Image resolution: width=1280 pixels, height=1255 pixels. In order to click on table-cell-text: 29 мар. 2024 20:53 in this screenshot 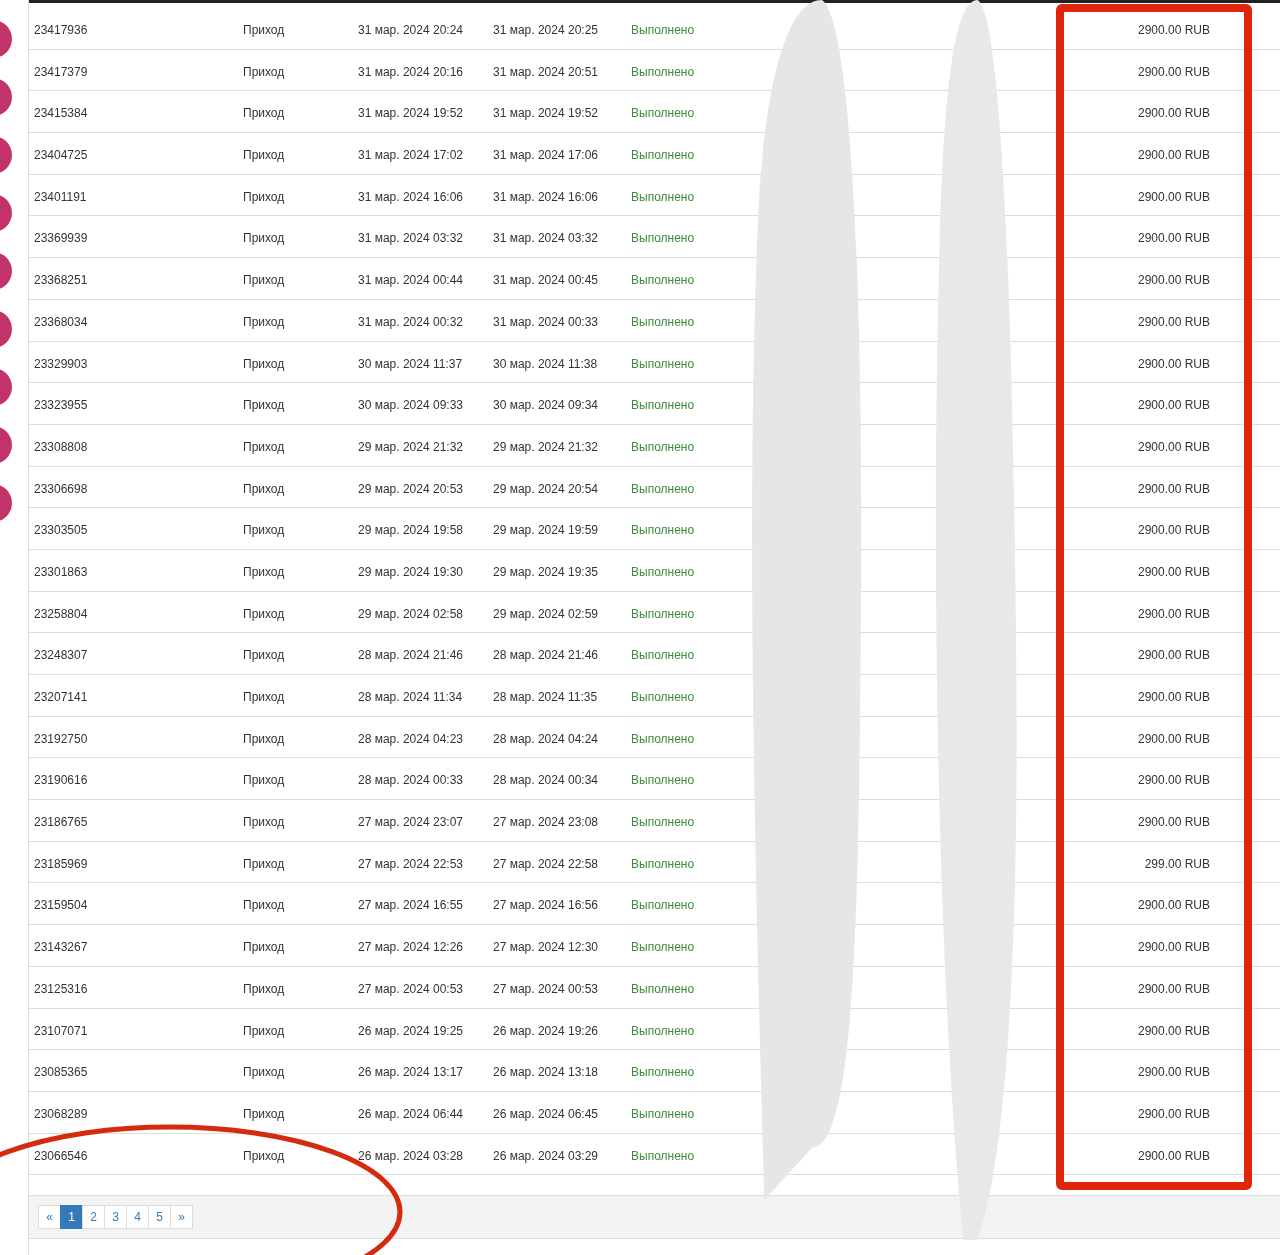, I will do `click(411, 488)`.